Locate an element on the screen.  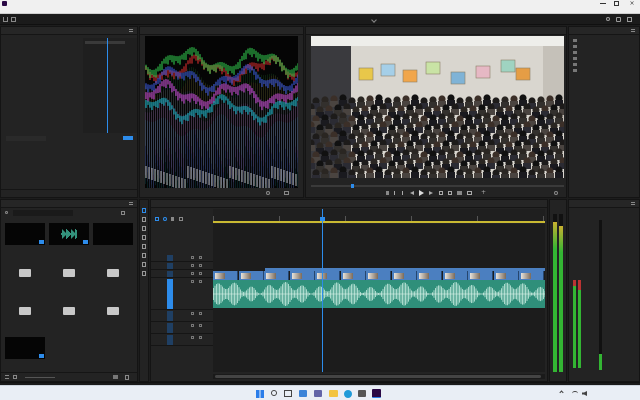
timeline-playhead-handle is located at coordinates (322, 219).